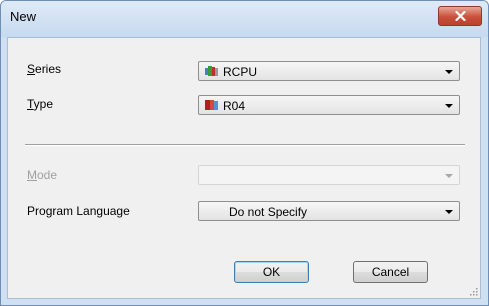 The height and width of the screenshot is (306, 489). I want to click on series-label: Series, so click(44, 69).